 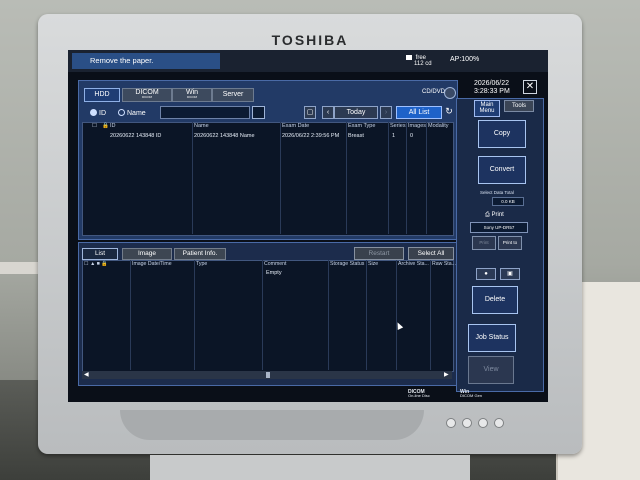 I want to click on all-list-button: All List, so click(x=419, y=112).